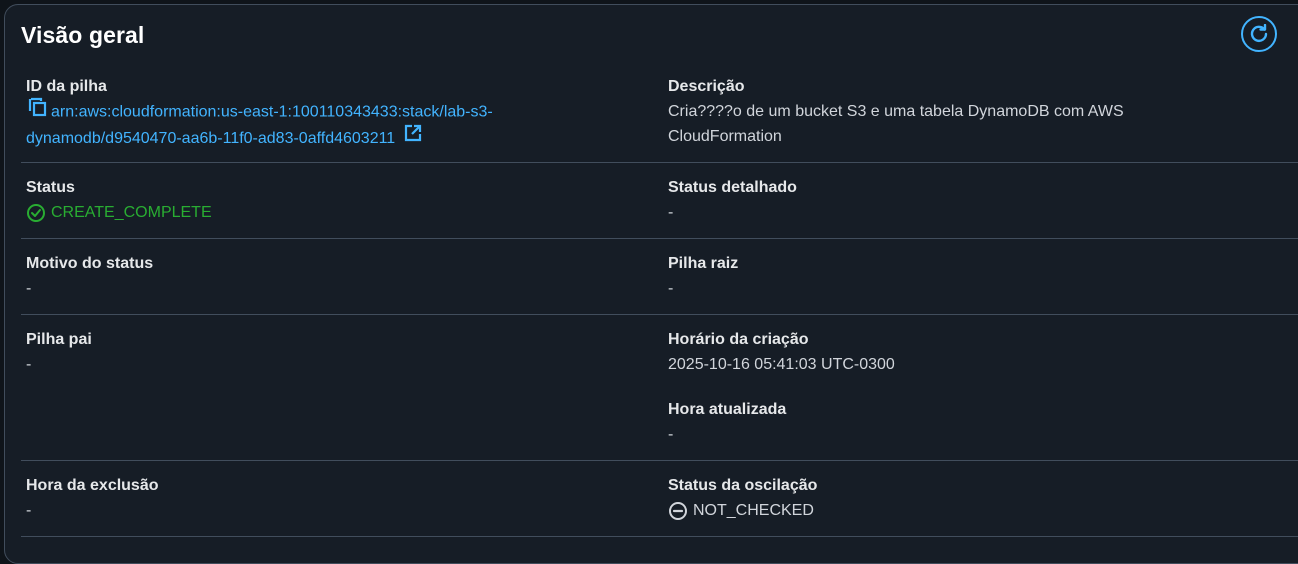 The height and width of the screenshot is (564, 1298). Describe the element at coordinates (678, 511) in the screenshot. I see `not-checked-icon` at that location.